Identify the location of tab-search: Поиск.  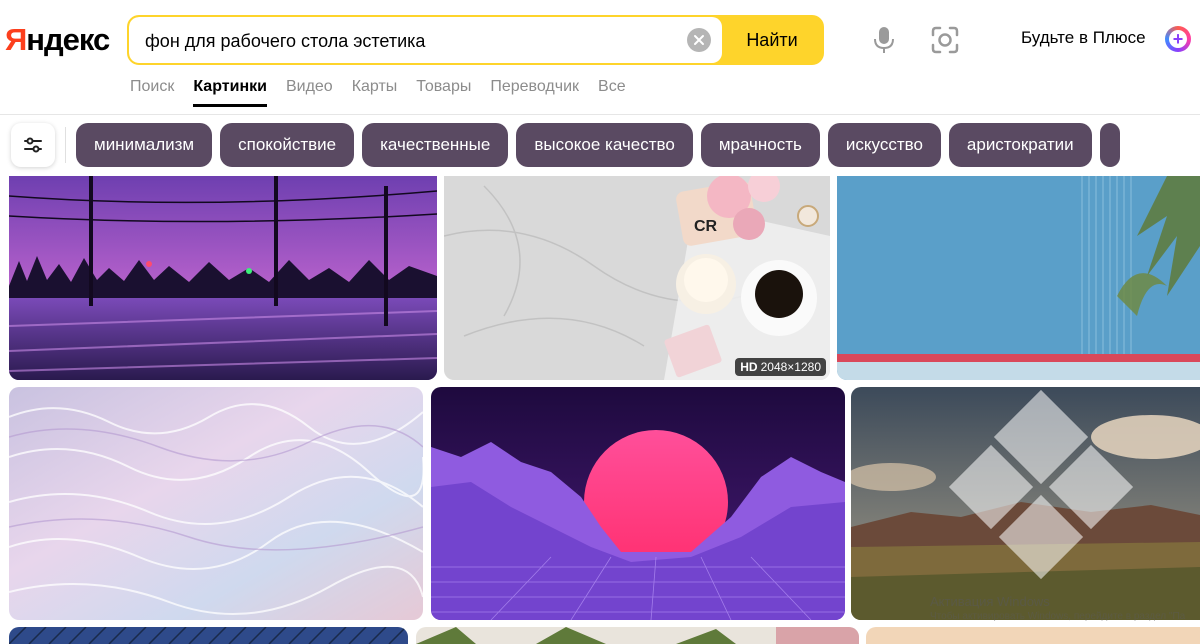
(152, 90).